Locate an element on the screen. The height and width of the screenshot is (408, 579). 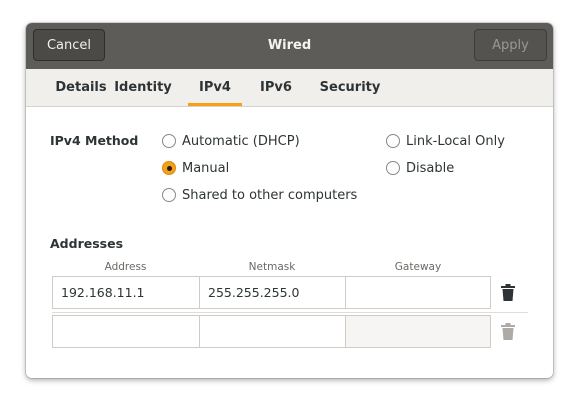
header-bar: Wired Cancel Apply is located at coordinates (289, 46).